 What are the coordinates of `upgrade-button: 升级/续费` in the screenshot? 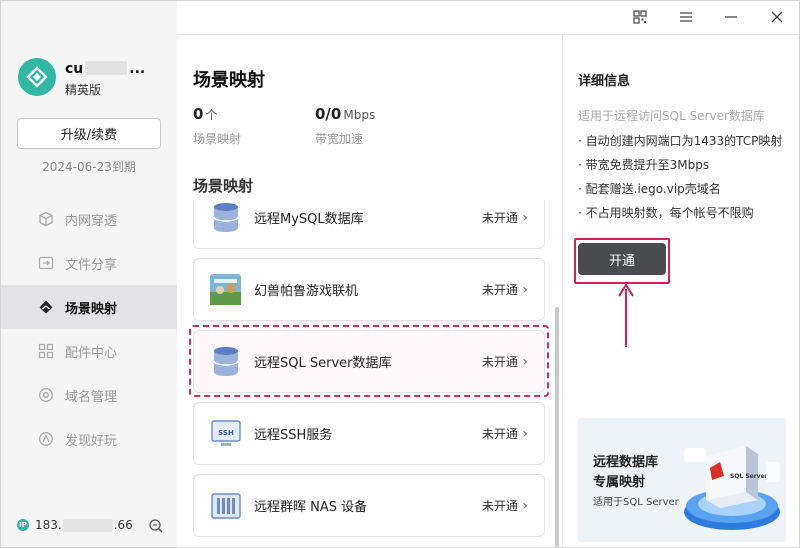 It's located at (89, 133).